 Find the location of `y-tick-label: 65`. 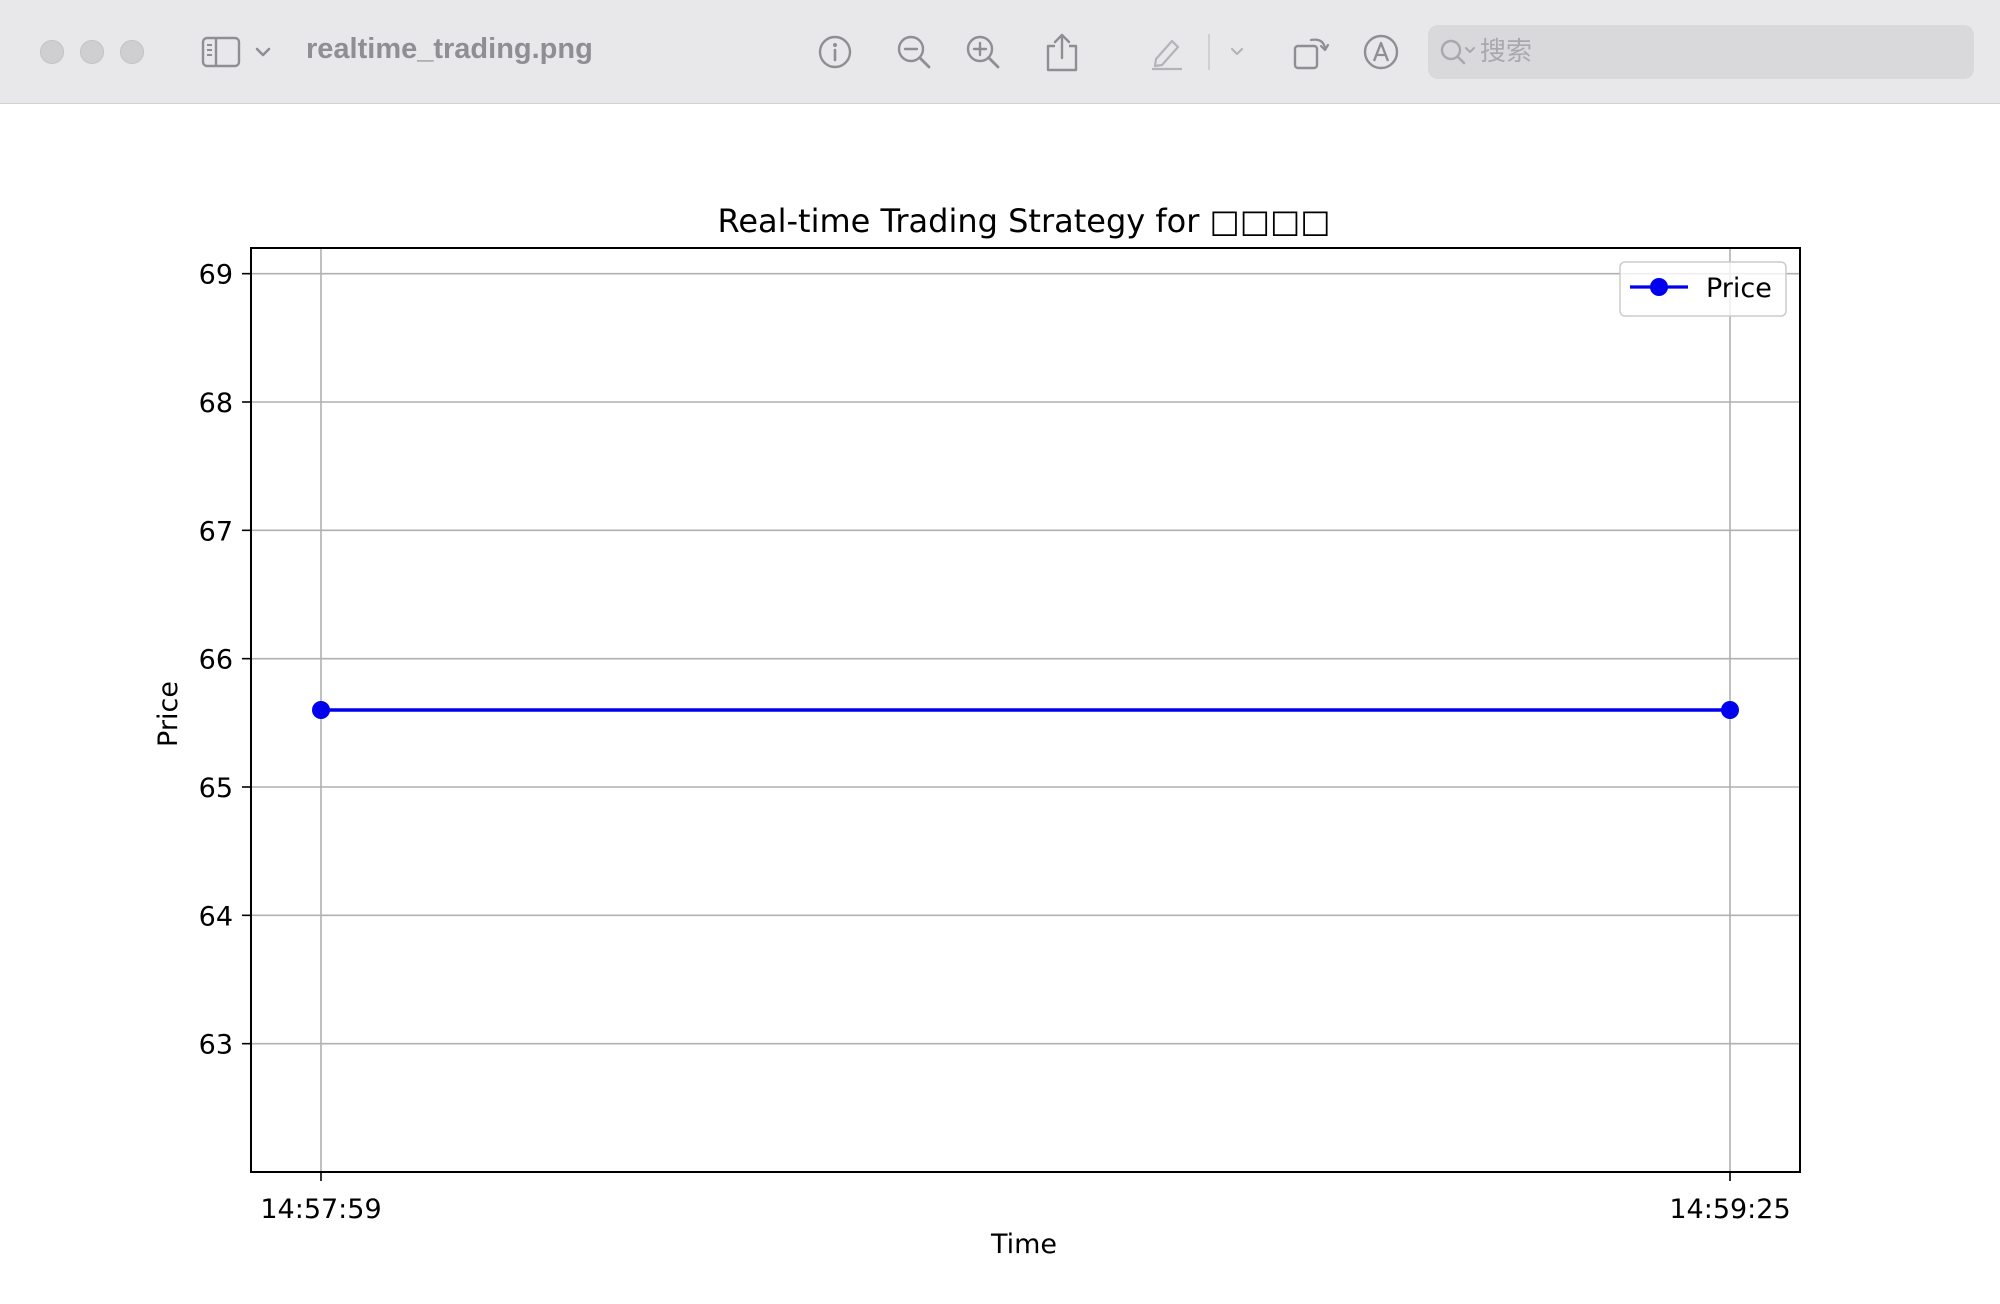

y-tick-label: 65 is located at coordinates (216, 788).